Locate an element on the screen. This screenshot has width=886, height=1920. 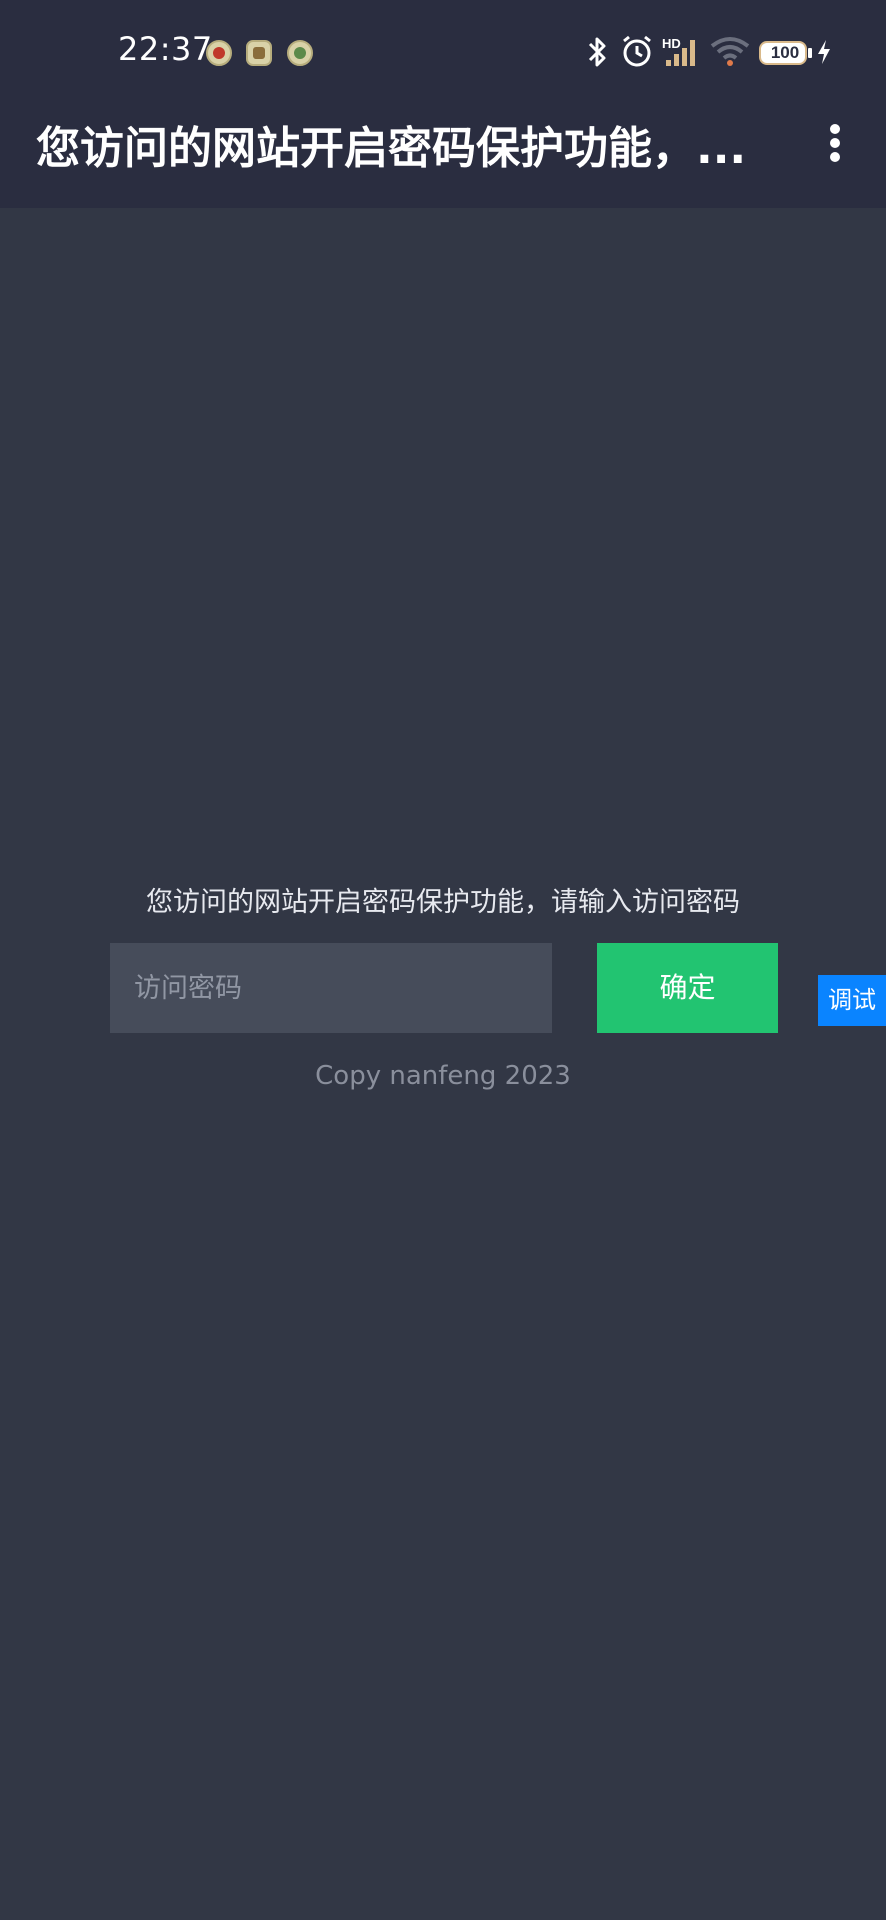
system-icons: HD is located at coordinates (443, 52).